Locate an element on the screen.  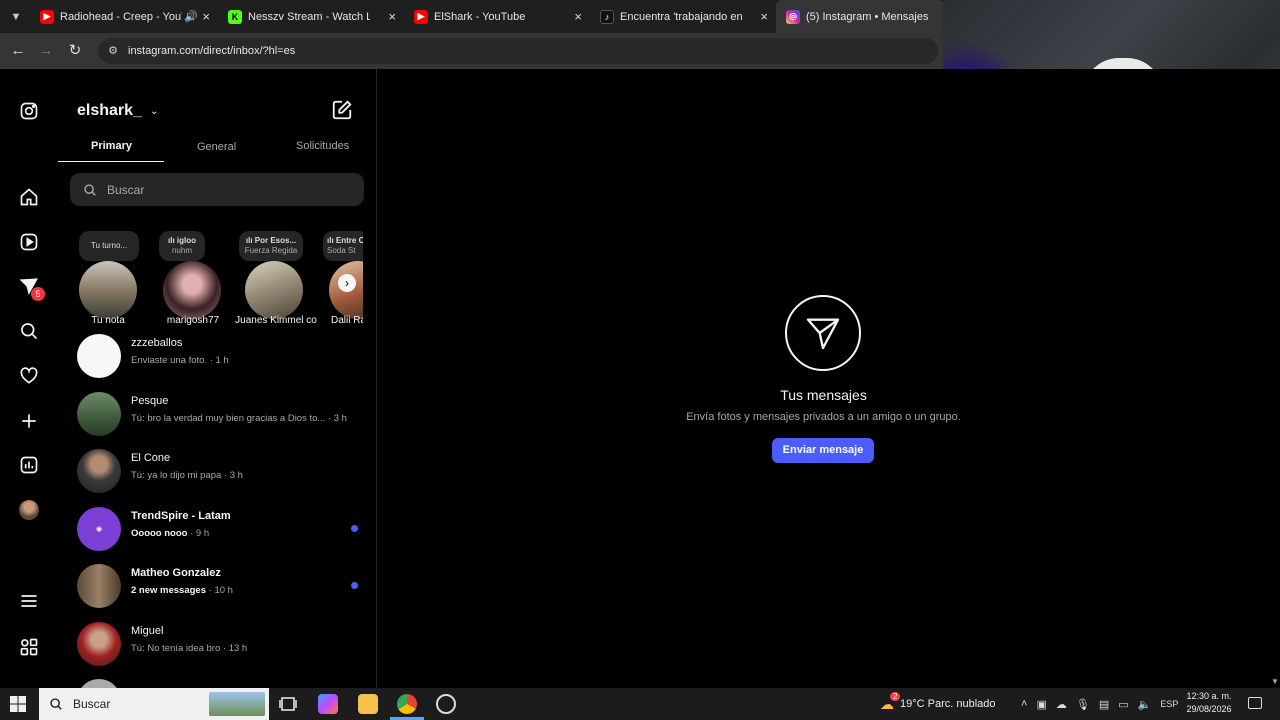
browser-tab-1: ▶ Radiohead - Creep - YouTube 🔊 × is located at coordinates (124, 16).